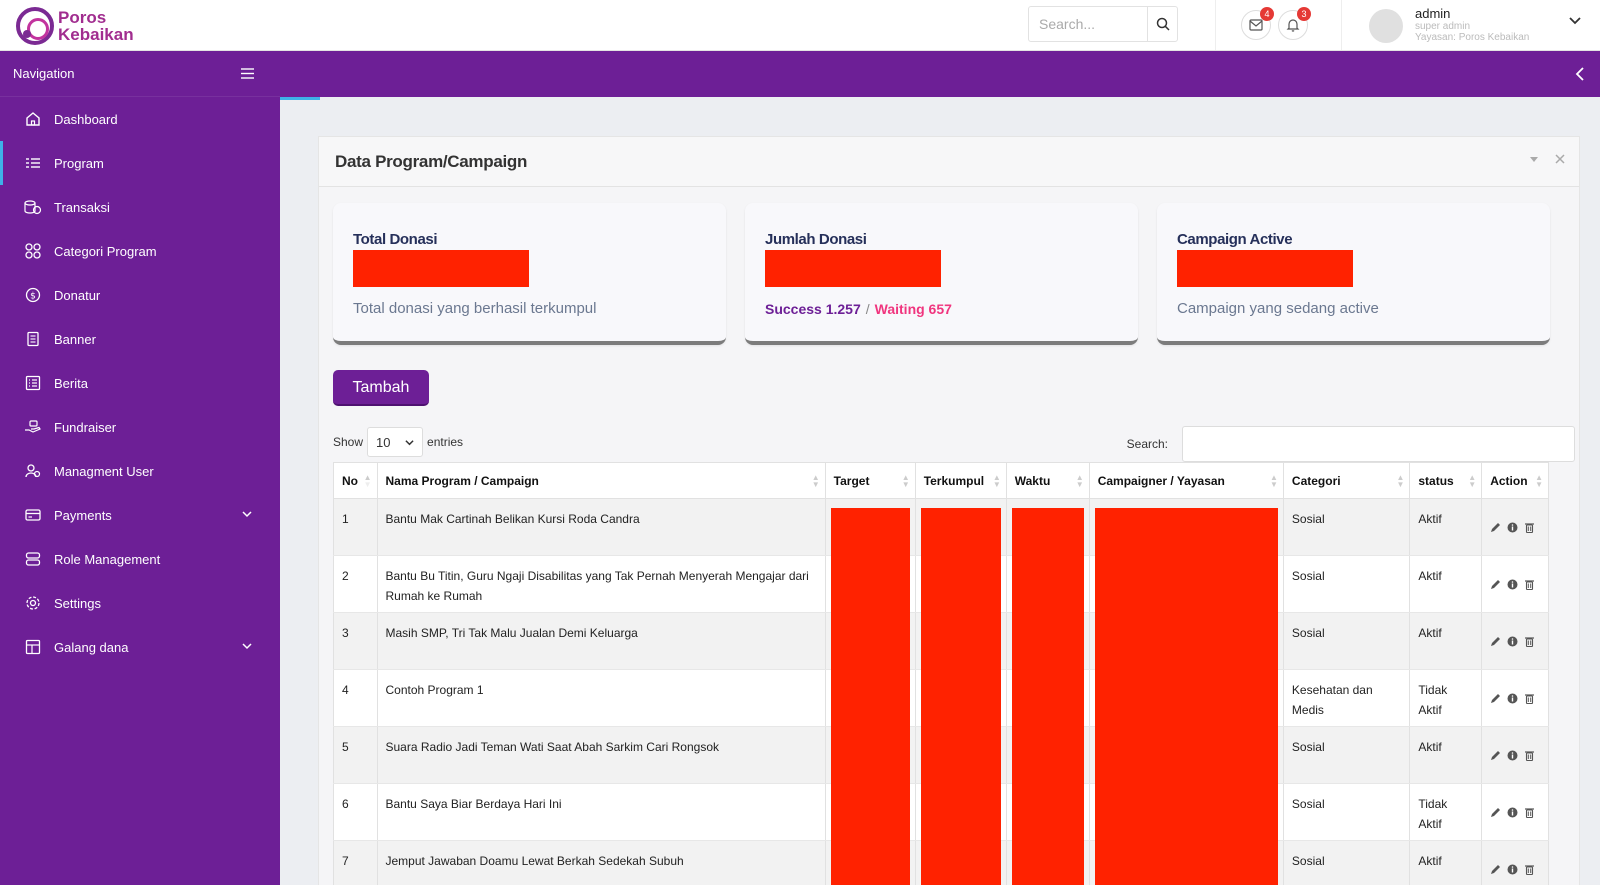 This screenshot has width=1600, height=885. What do you see at coordinates (1560, 159) in the screenshot?
I see `close-icon` at bounding box center [1560, 159].